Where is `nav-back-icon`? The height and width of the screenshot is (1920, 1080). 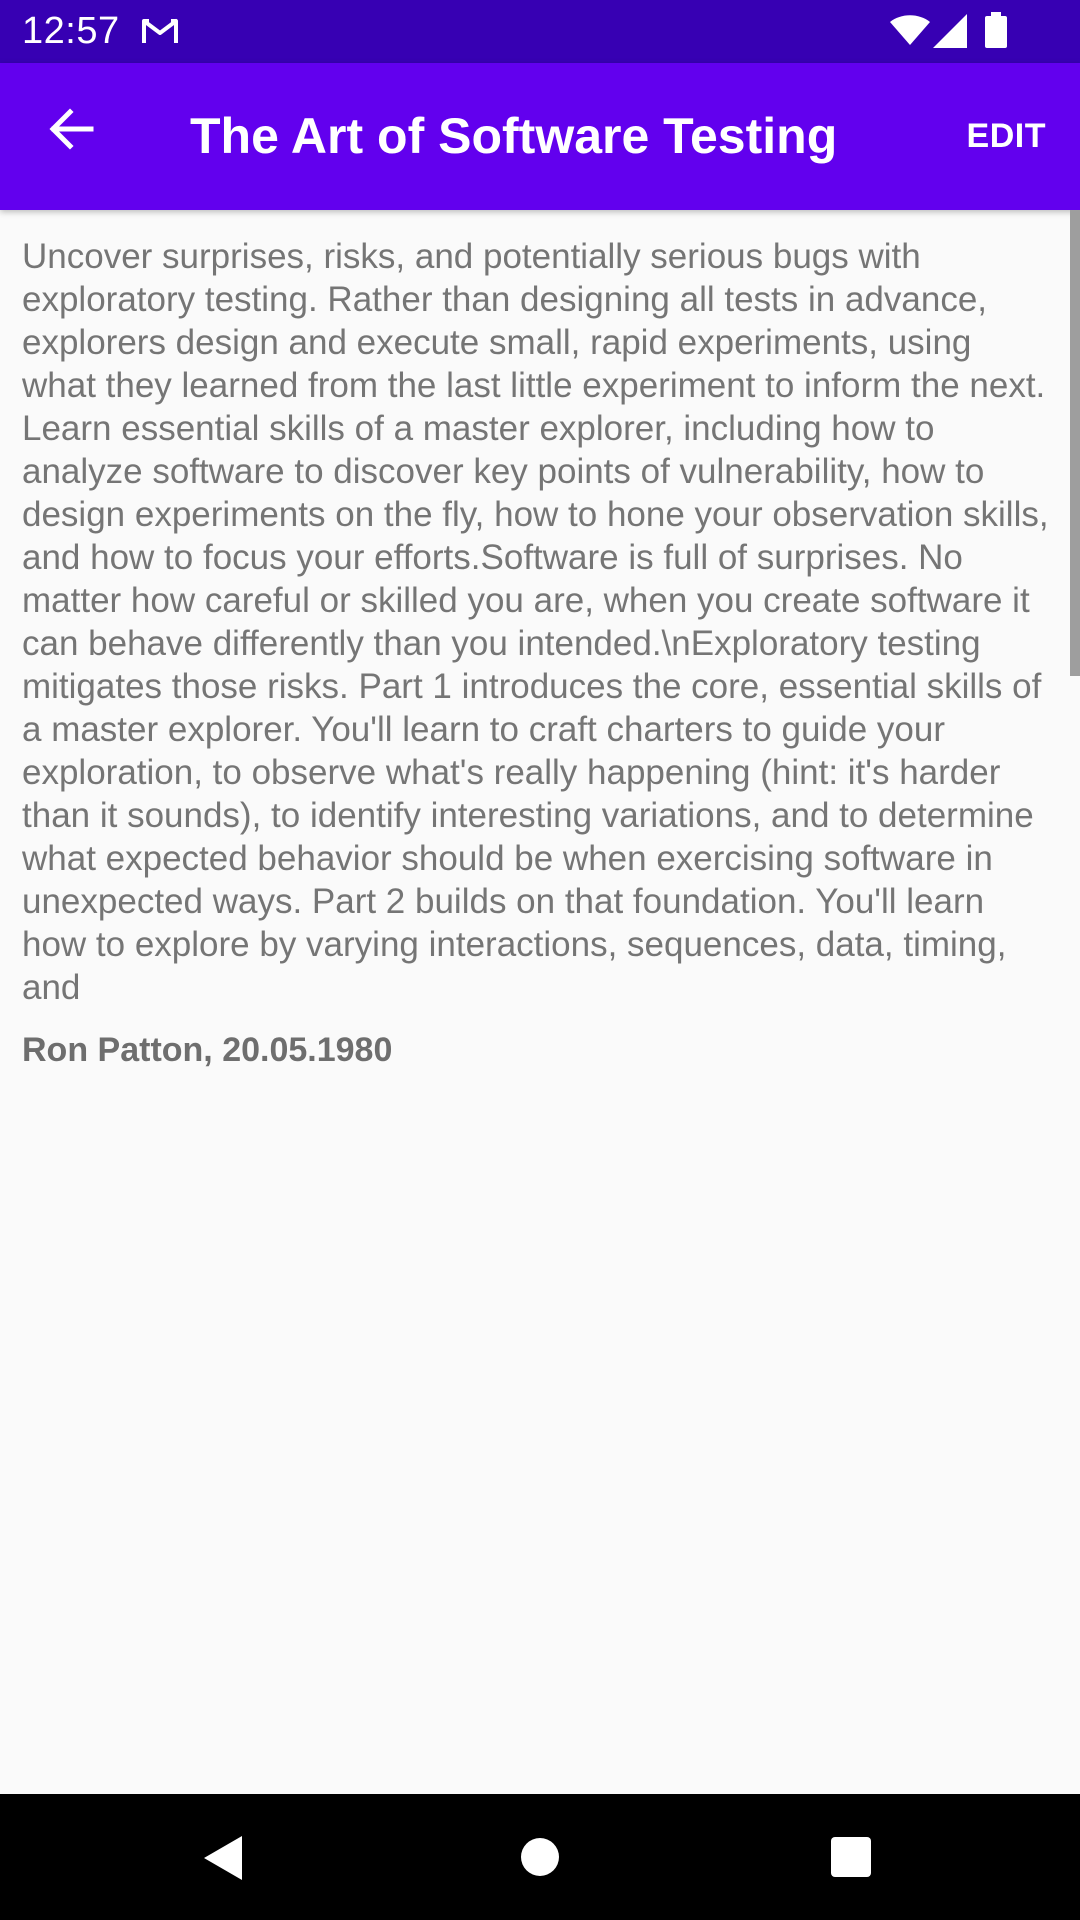 nav-back-icon is located at coordinates (223, 1858).